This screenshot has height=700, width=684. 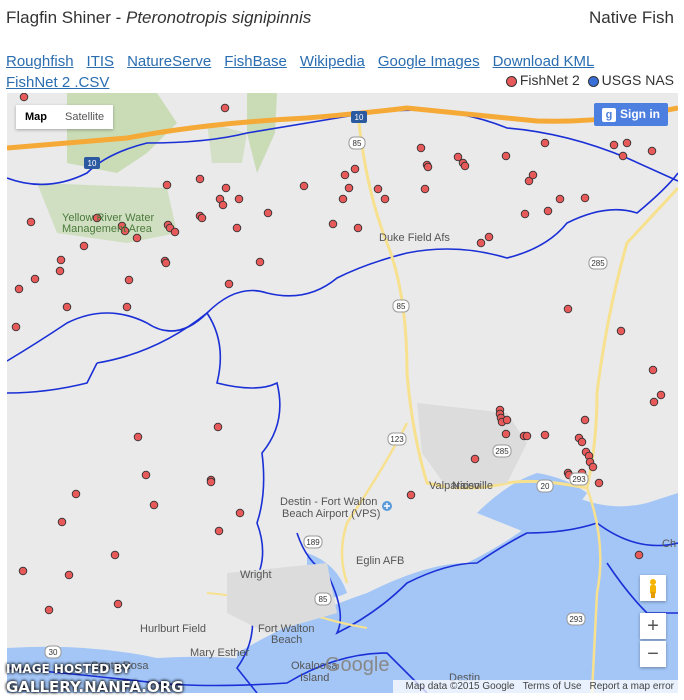 I want to click on place-label: Mary Esther, so click(x=220, y=653).